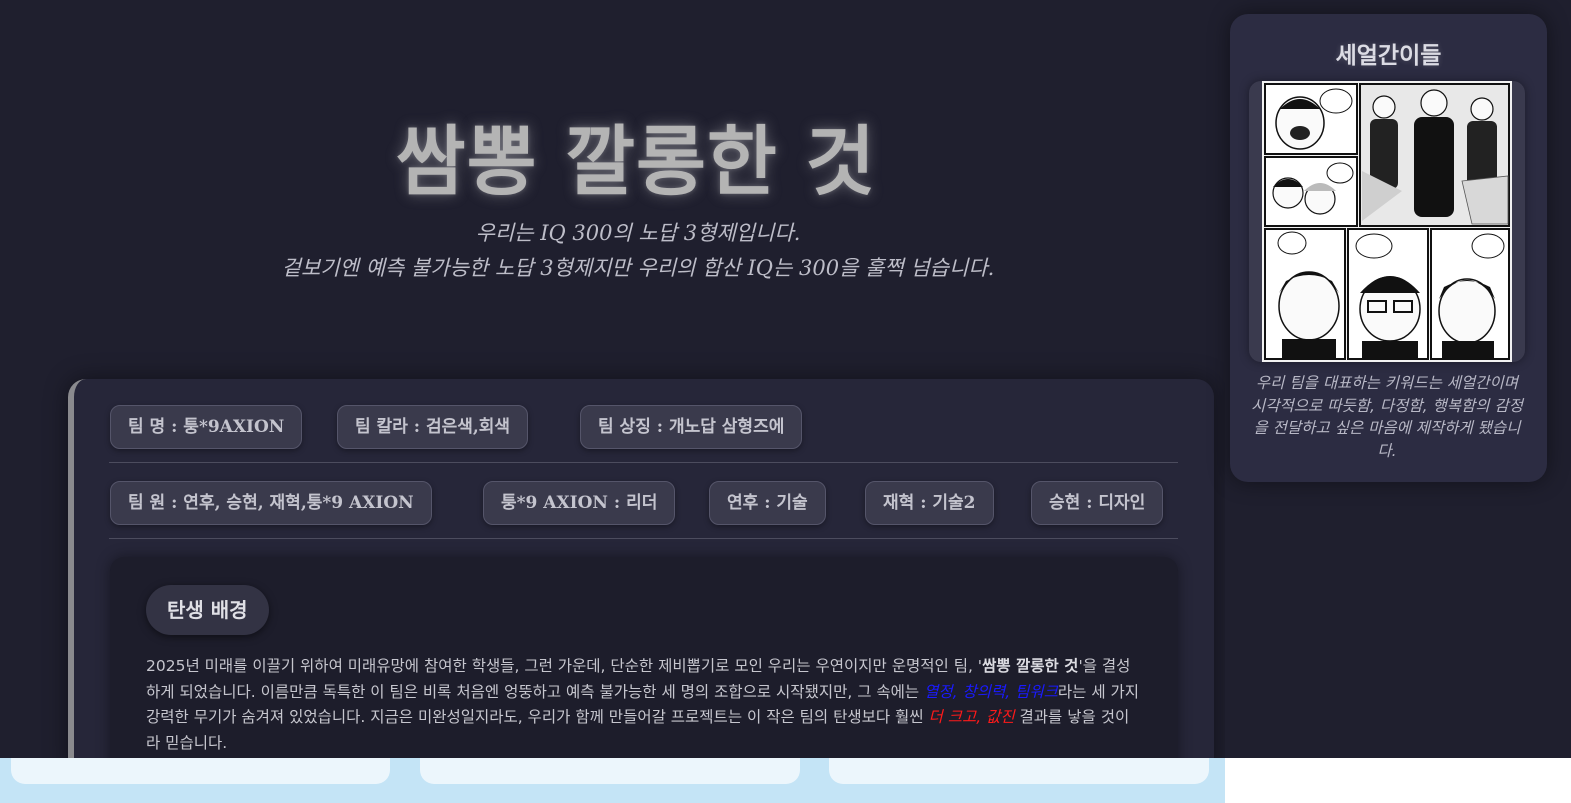 This screenshot has height=803, width=1571. I want to click on subtitle-line-1: 우리는 IQ 300의 노답 3형제입니다., so click(638, 233).